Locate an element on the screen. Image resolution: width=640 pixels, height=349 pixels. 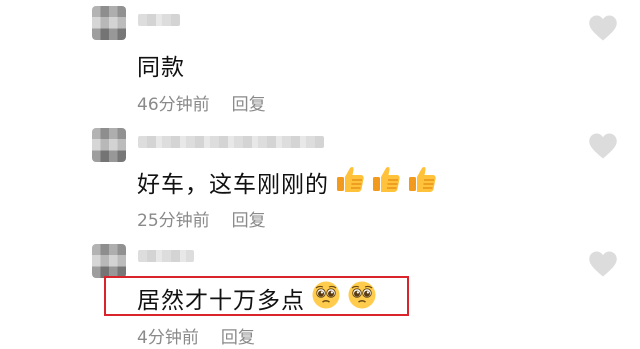
comment-text-content: 好车，这车刚刚的 is located at coordinates (233, 185).